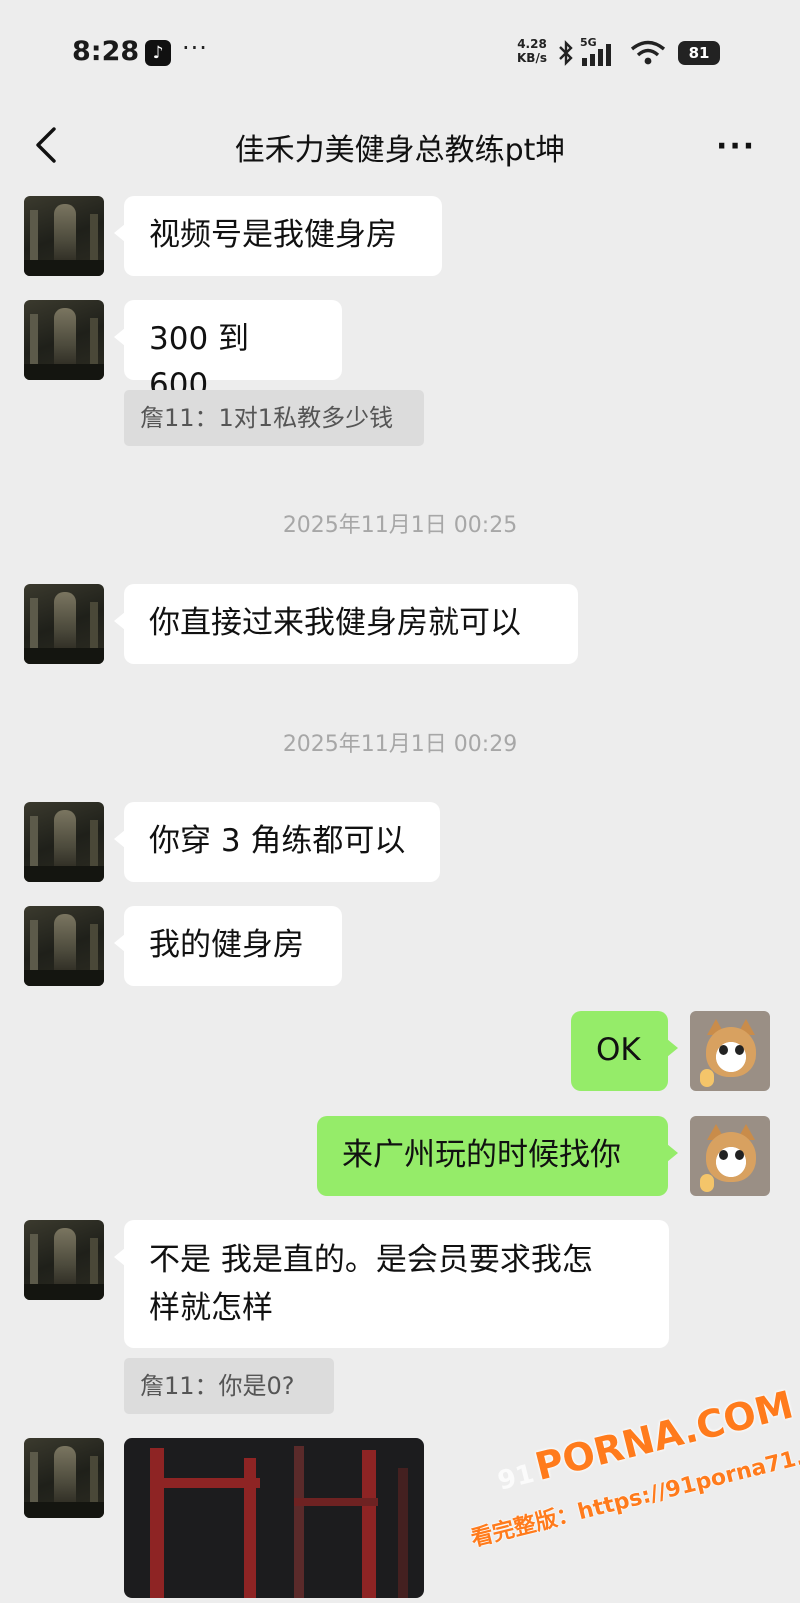 The height and width of the screenshot is (1603, 800). What do you see at coordinates (106, 51) in the screenshot?
I see `status-time: 8:28` at bounding box center [106, 51].